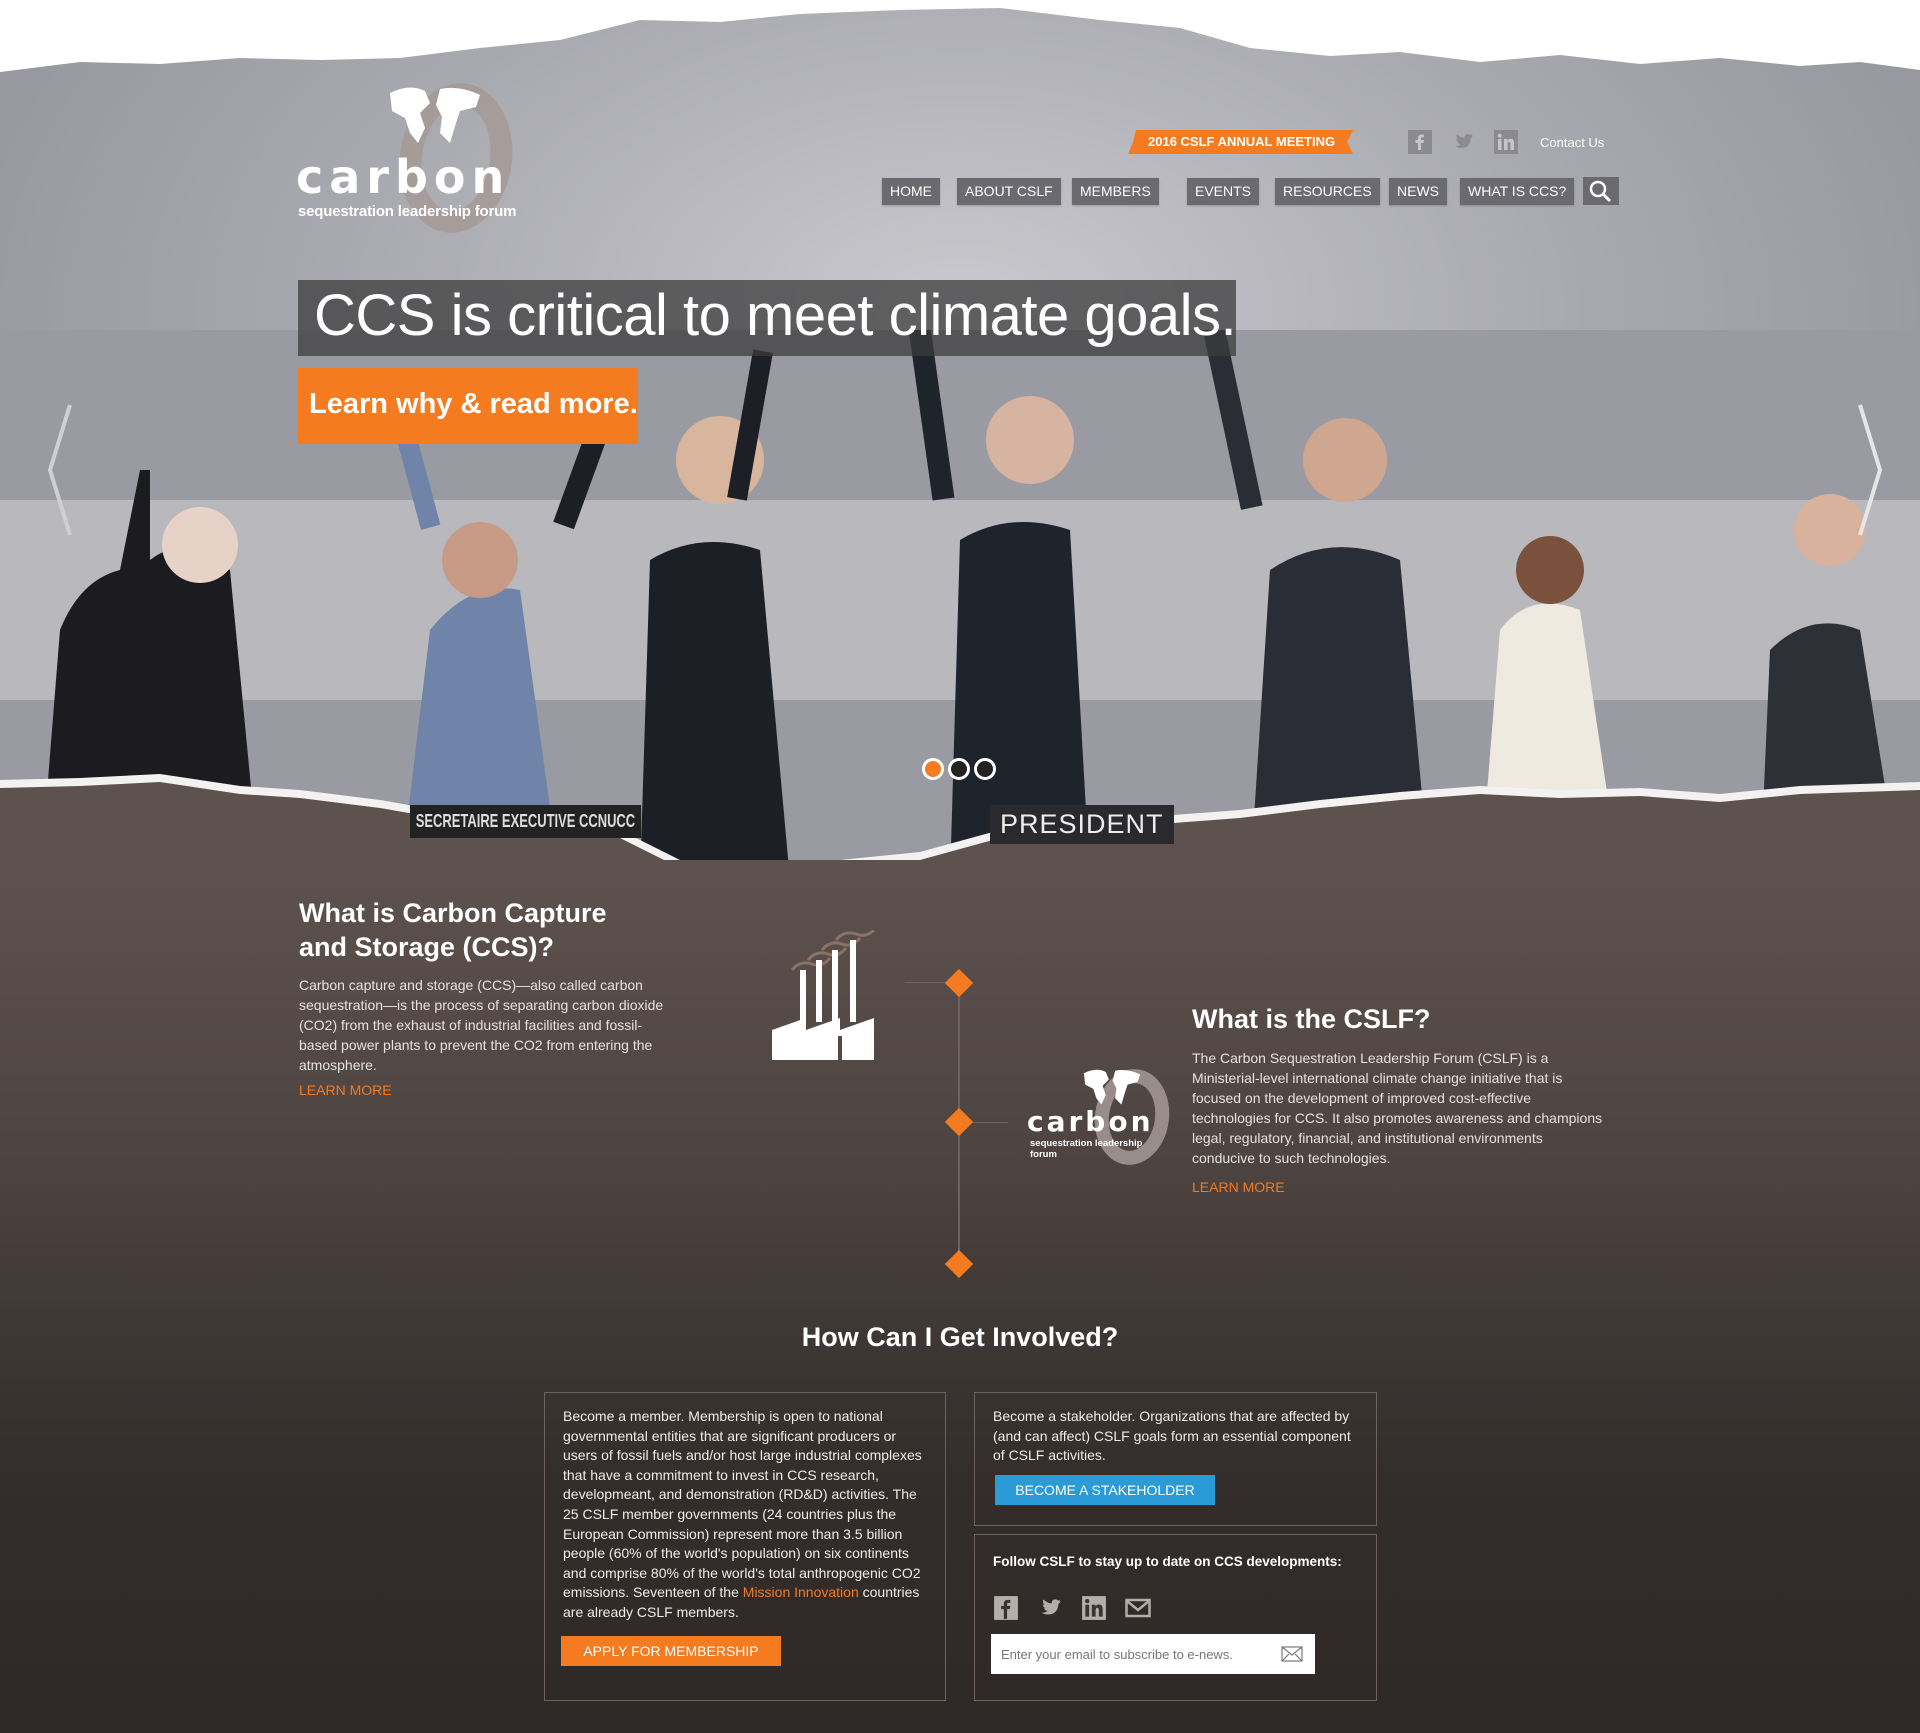 This screenshot has width=1920, height=1733. What do you see at coordinates (1009, 191) in the screenshot?
I see `nav-about-cslf: ABOUT CSLF` at bounding box center [1009, 191].